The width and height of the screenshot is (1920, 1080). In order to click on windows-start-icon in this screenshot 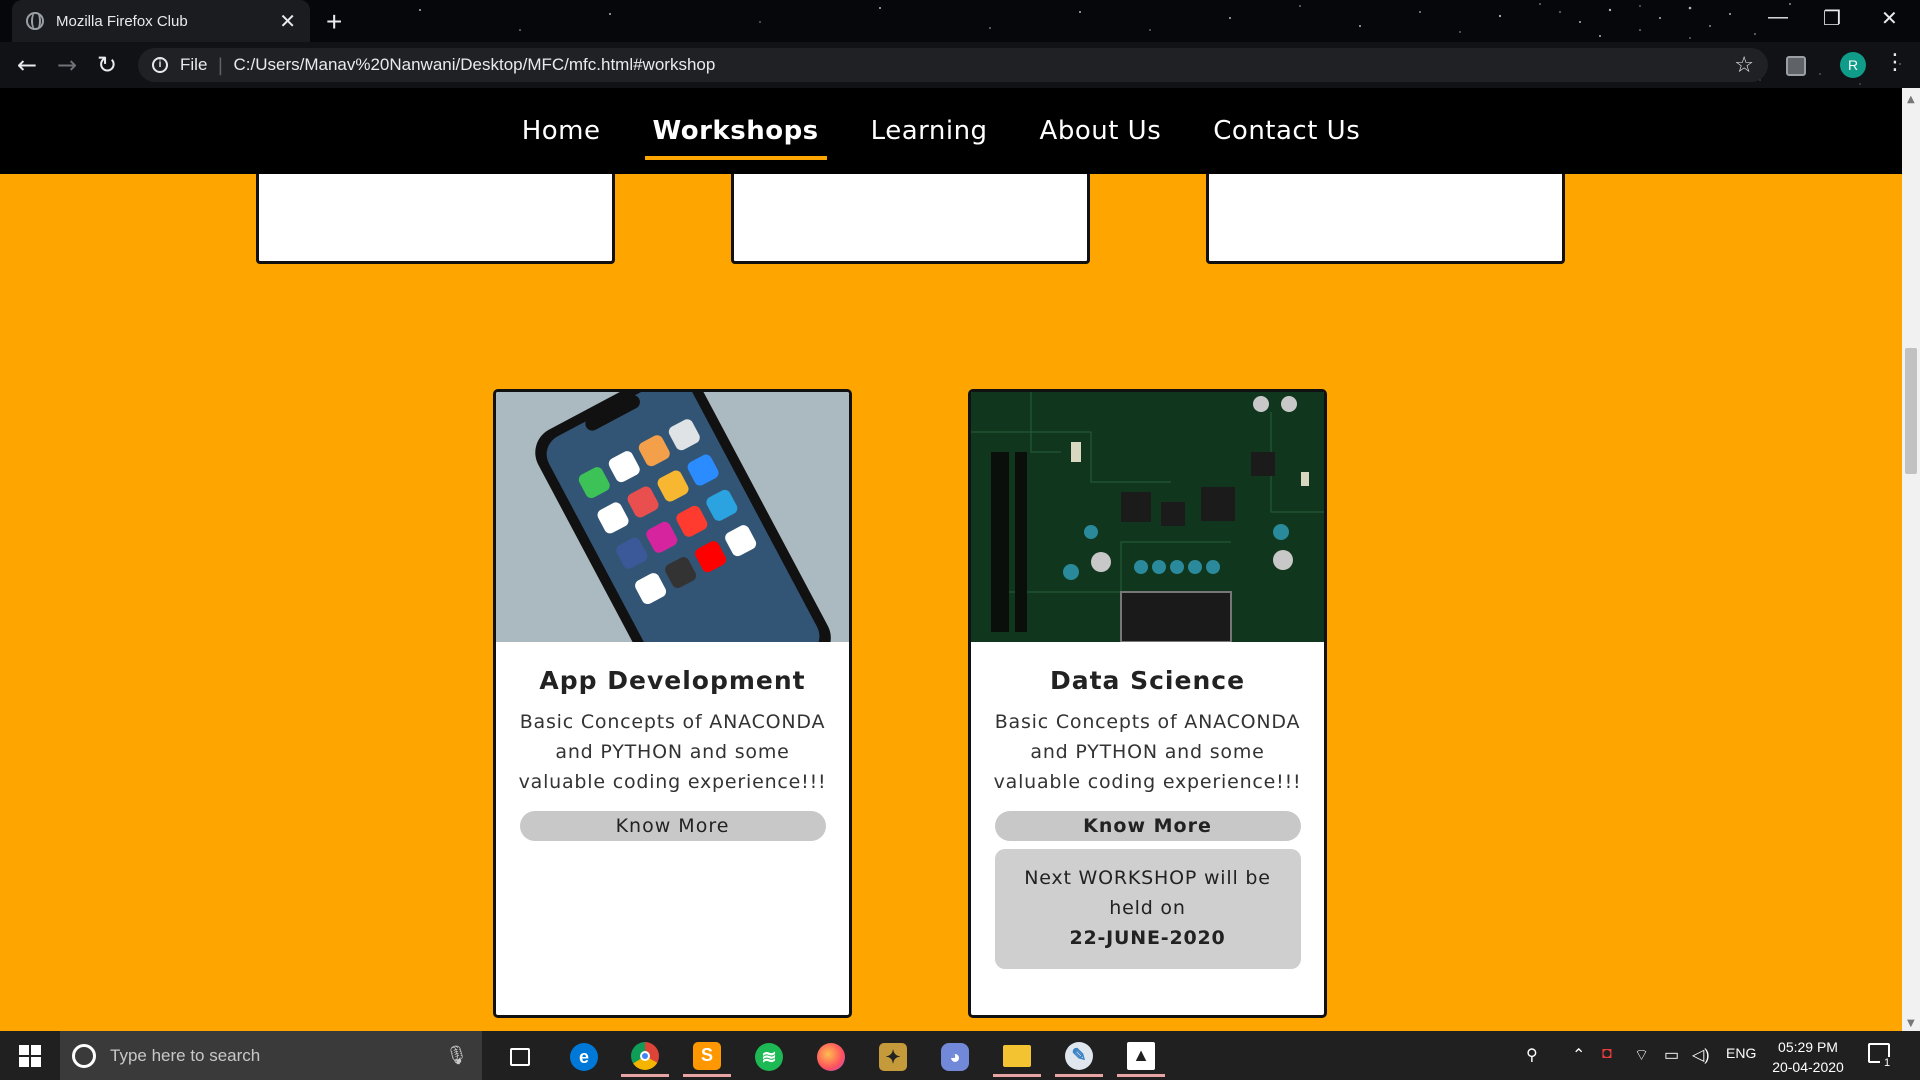, I will do `click(30, 1056)`.